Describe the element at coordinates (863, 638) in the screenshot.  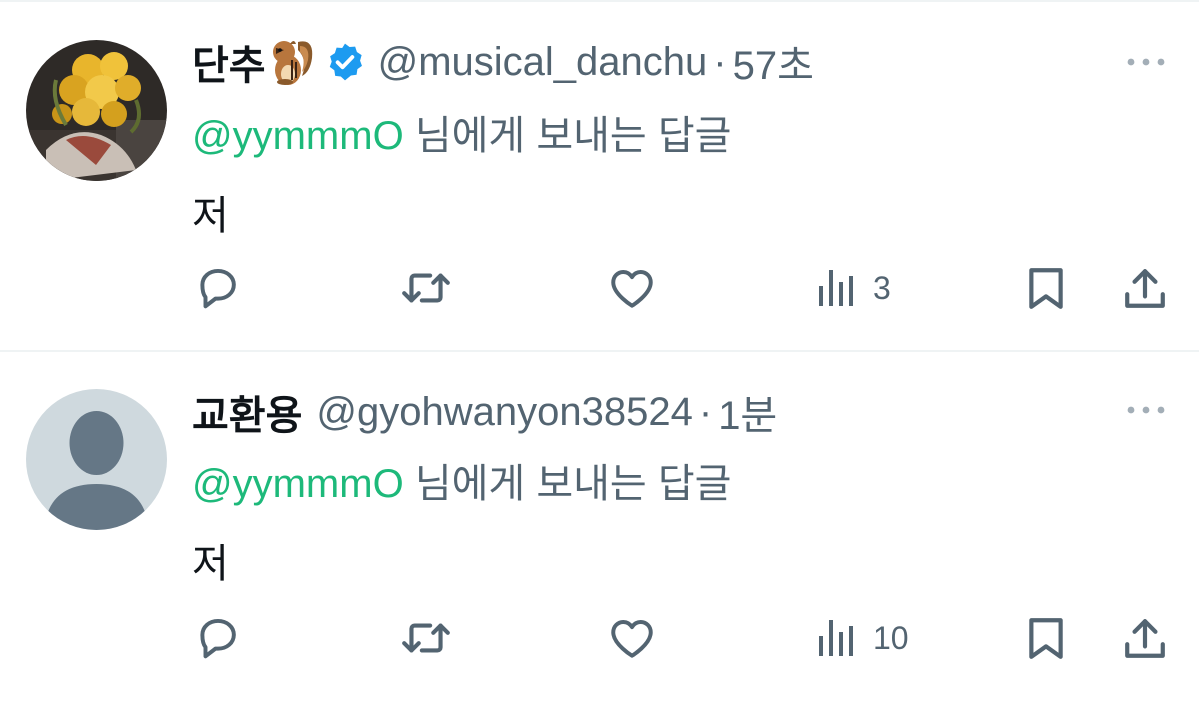
I see `views-button: 10` at that location.